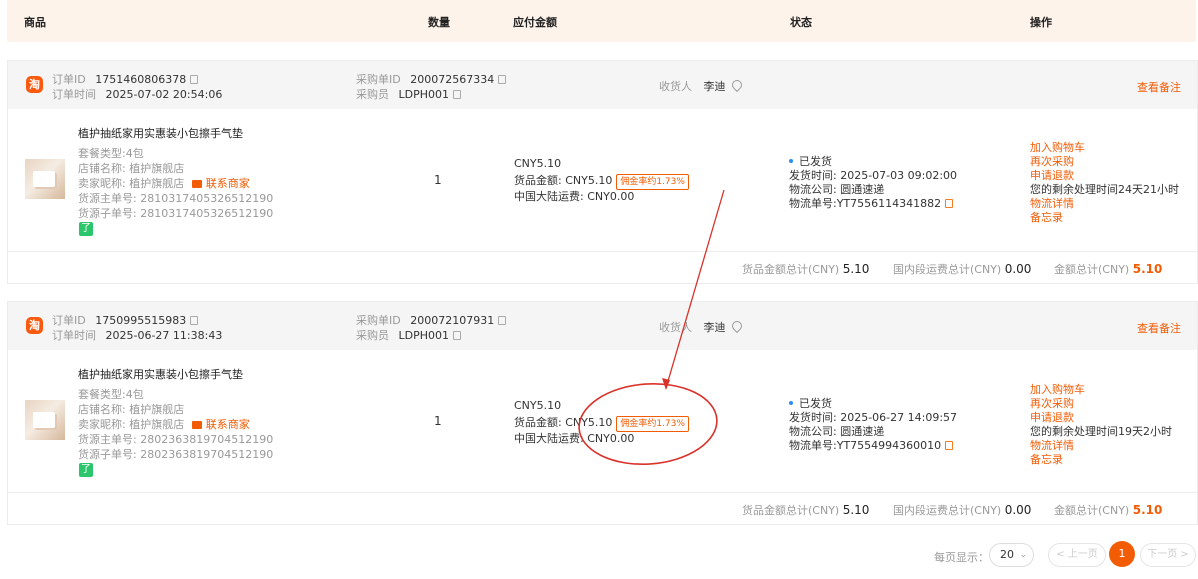 This screenshot has width=1198, height=579. I want to click on col-qty: 数量, so click(439, 22).